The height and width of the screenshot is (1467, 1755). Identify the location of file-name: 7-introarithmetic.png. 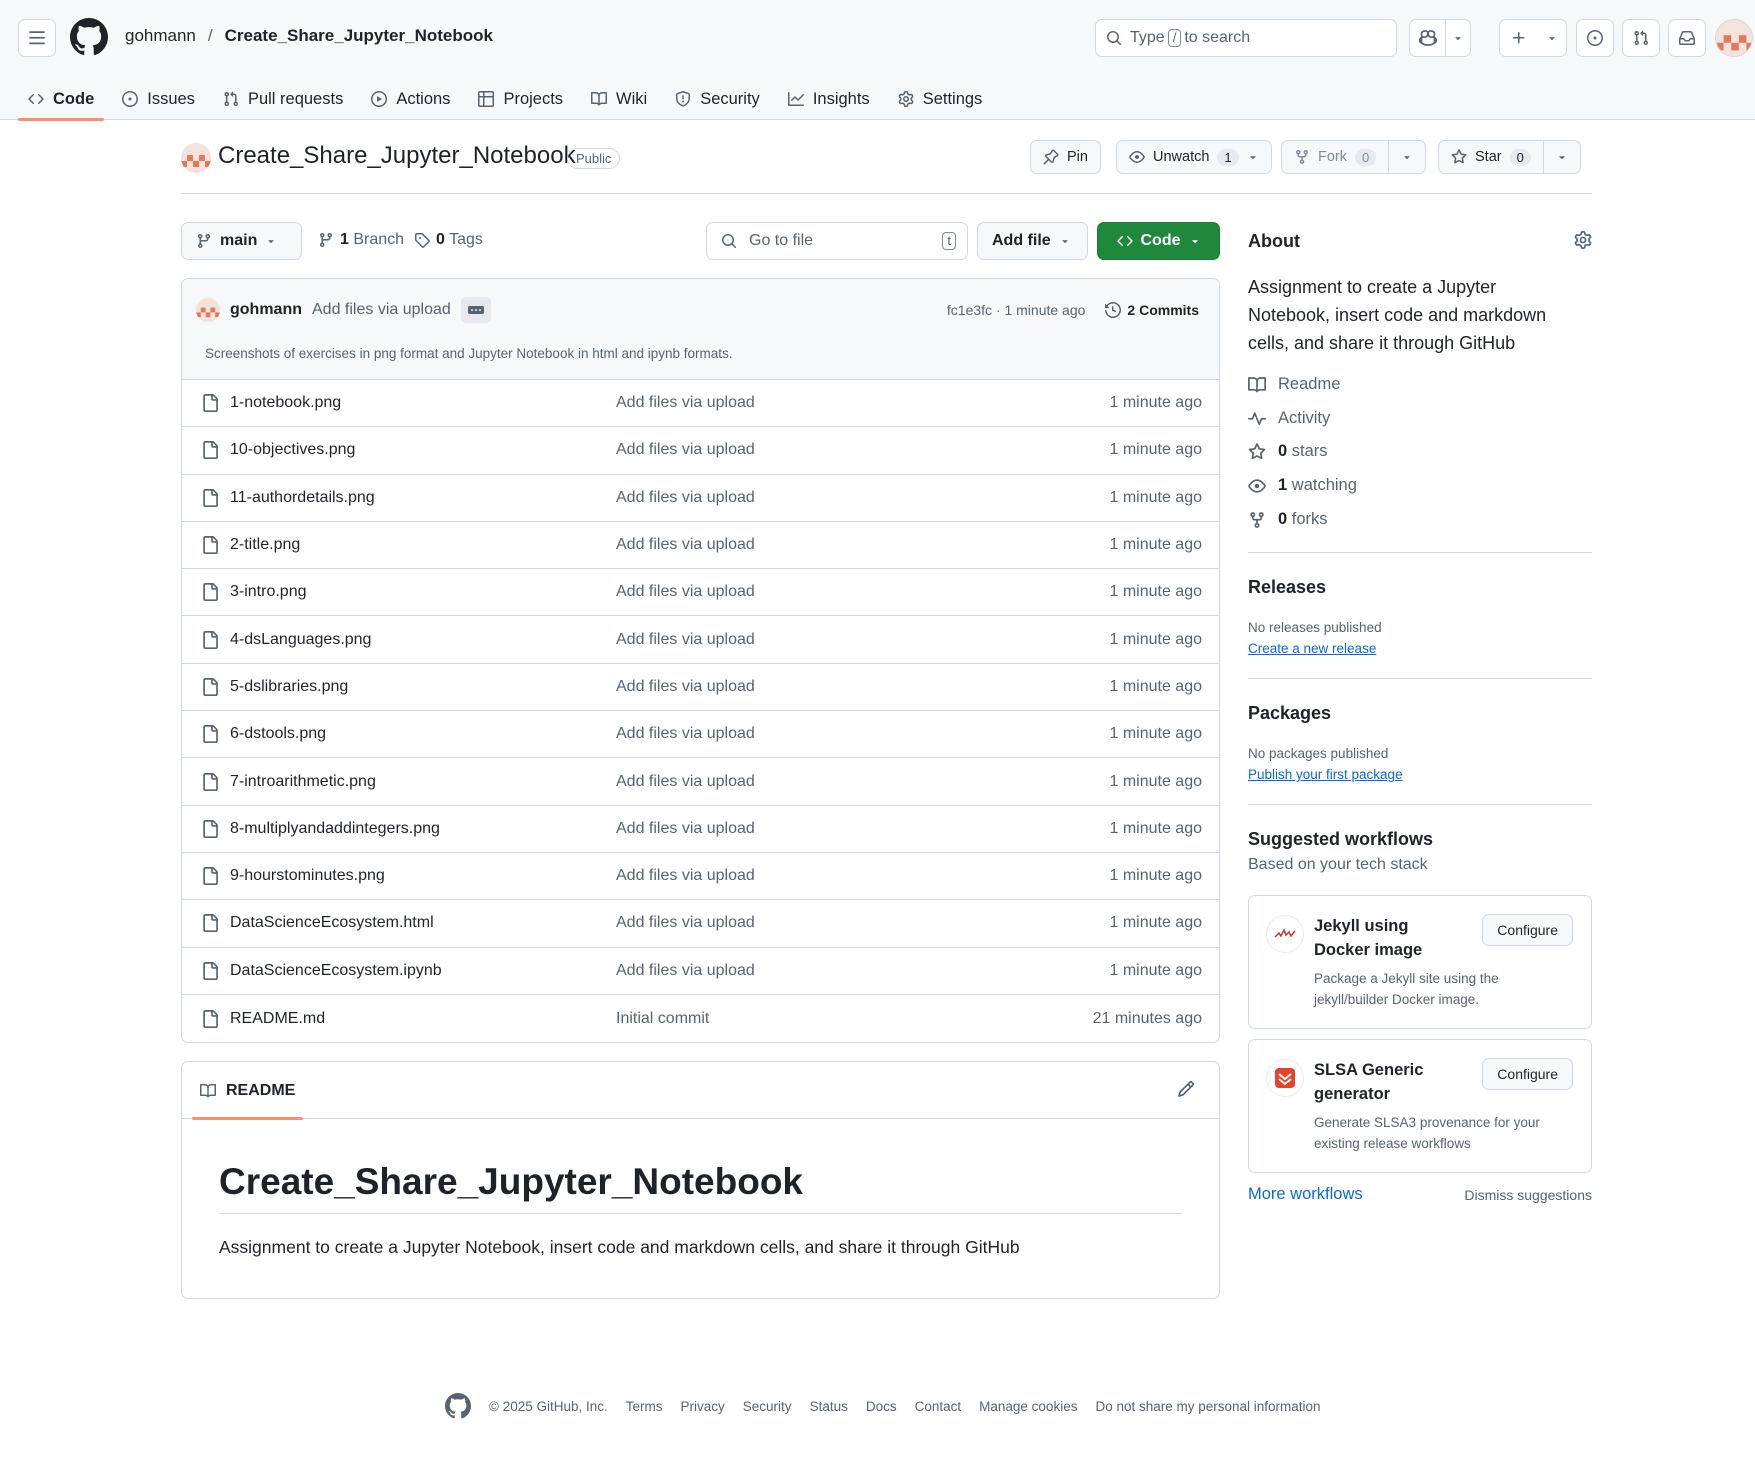
(303, 782).